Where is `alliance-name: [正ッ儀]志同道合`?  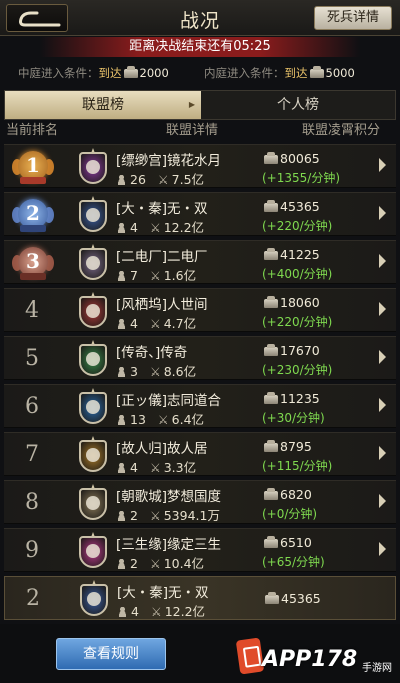 alliance-name: [正ッ儀]志同道合 is located at coordinates (169, 401).